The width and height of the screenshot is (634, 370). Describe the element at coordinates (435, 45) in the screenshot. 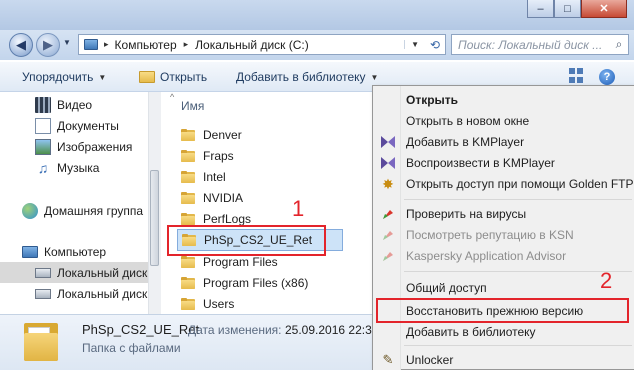

I see `refresh-icon: ⟲` at that location.